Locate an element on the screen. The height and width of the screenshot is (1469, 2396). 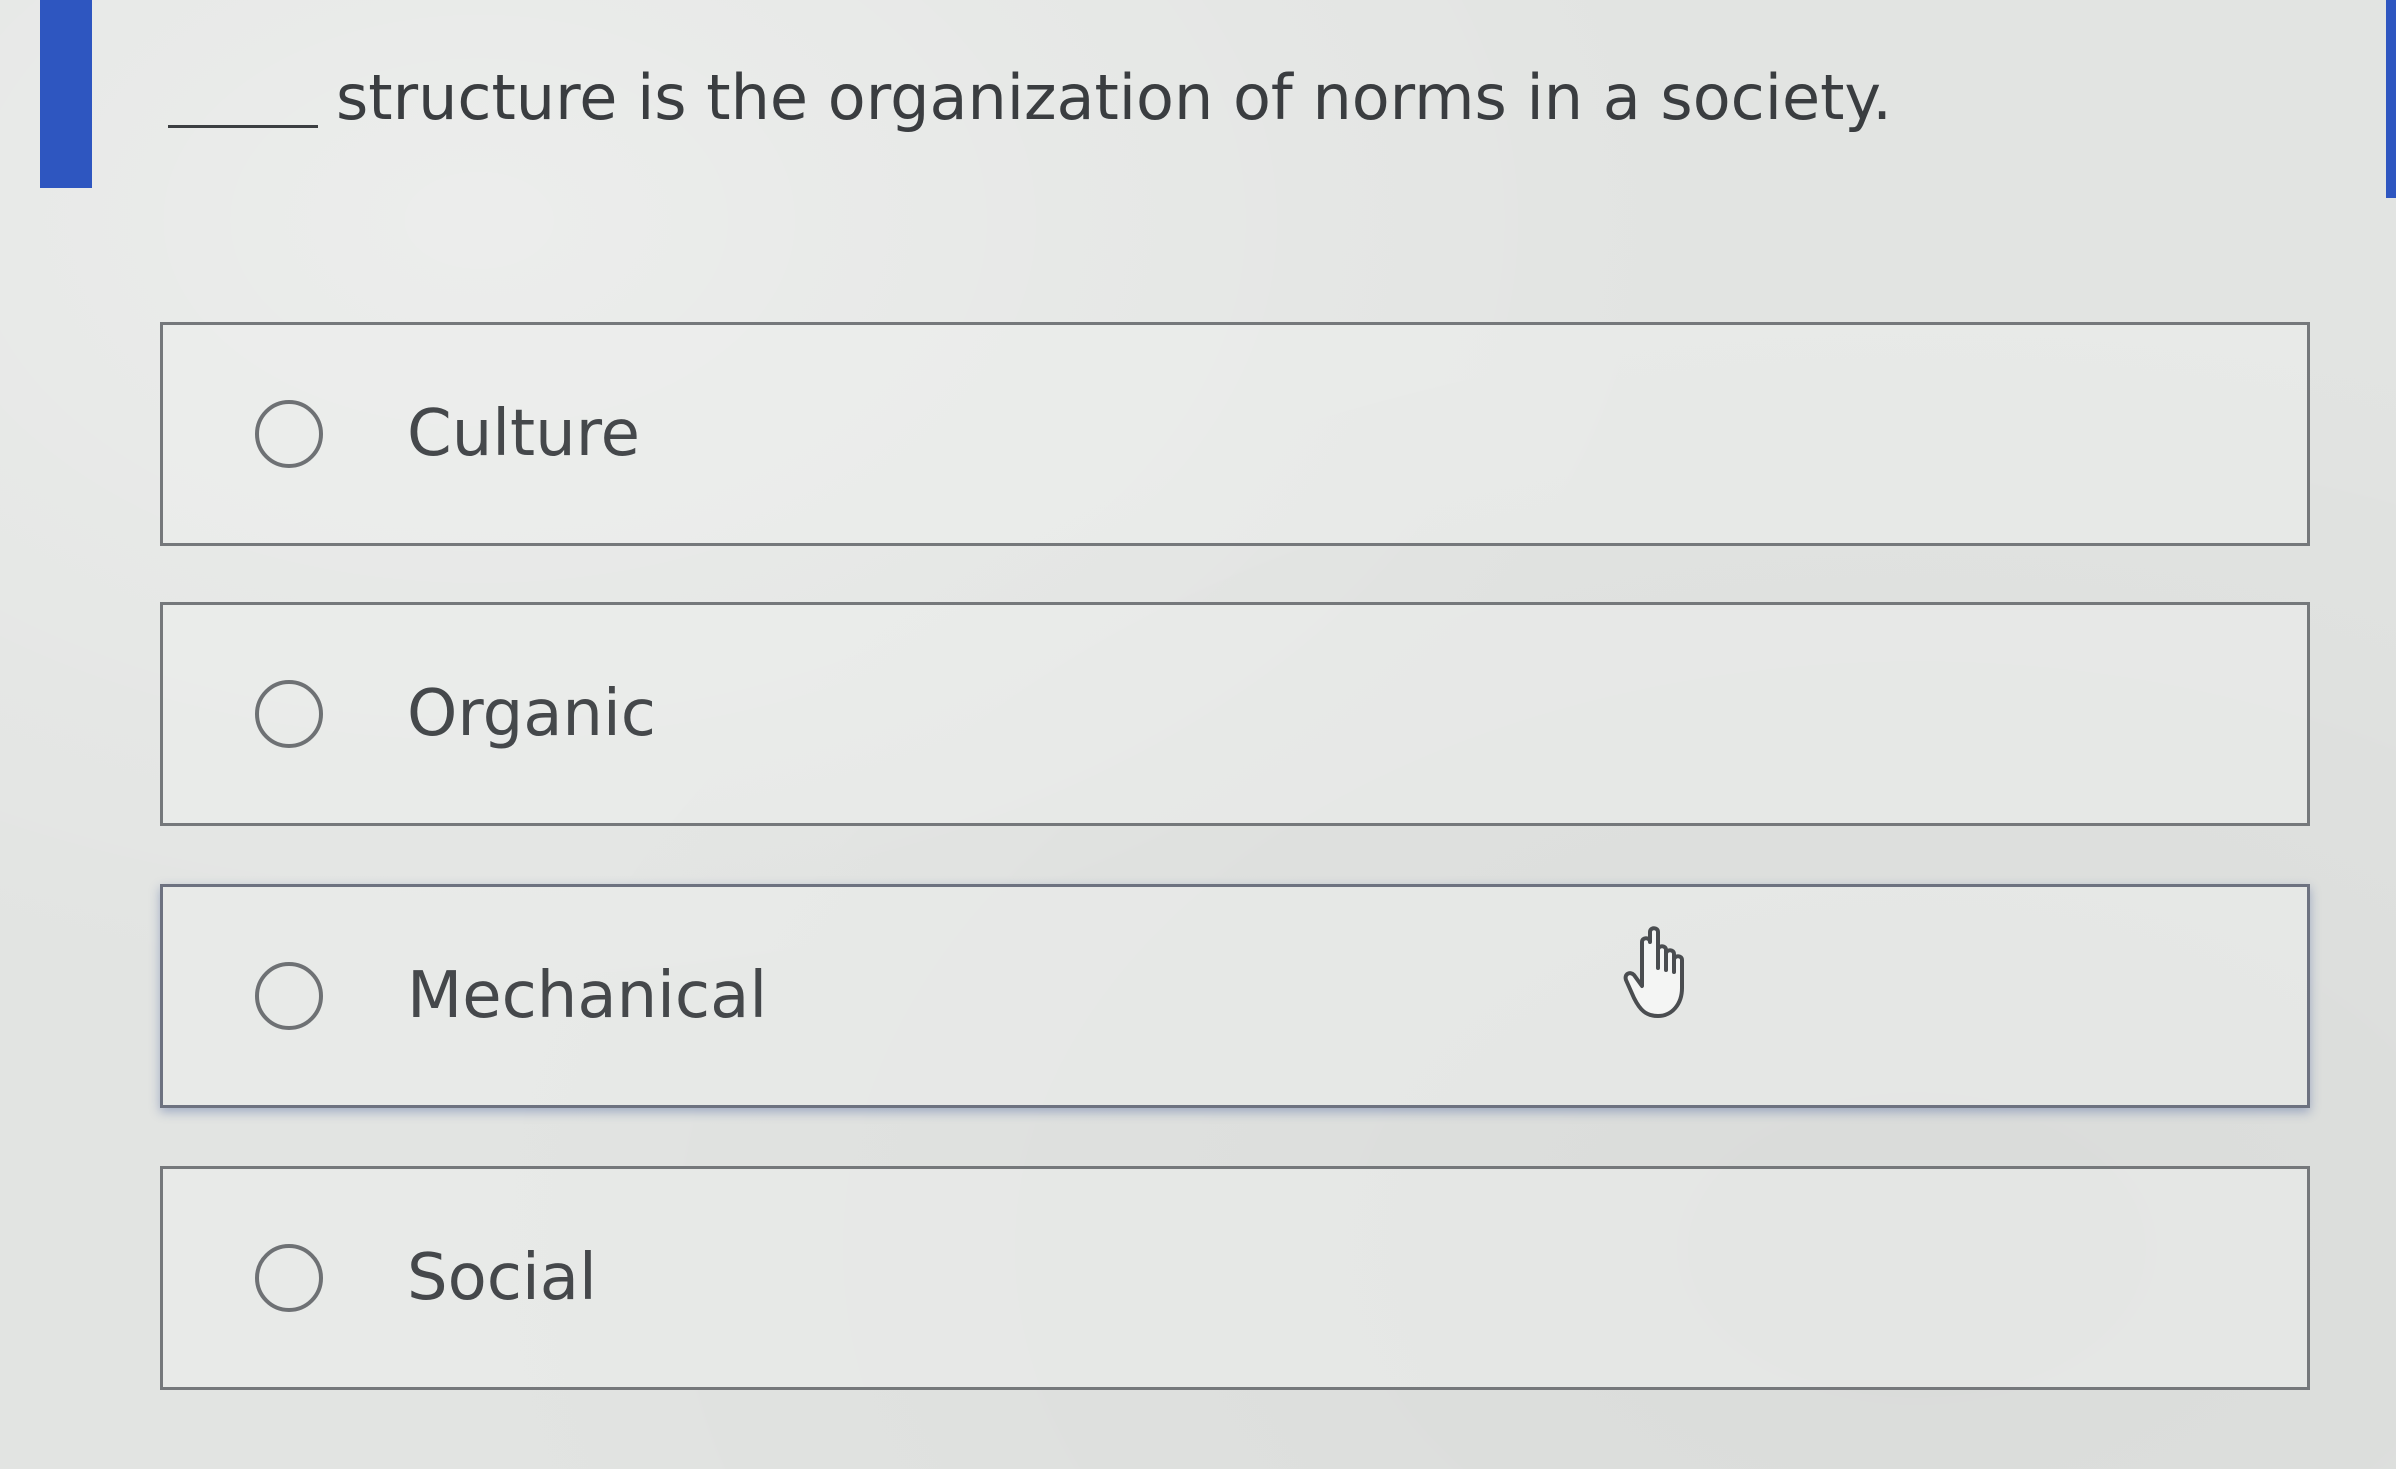
answer-option-organic: Organic is located at coordinates (1235, 714).